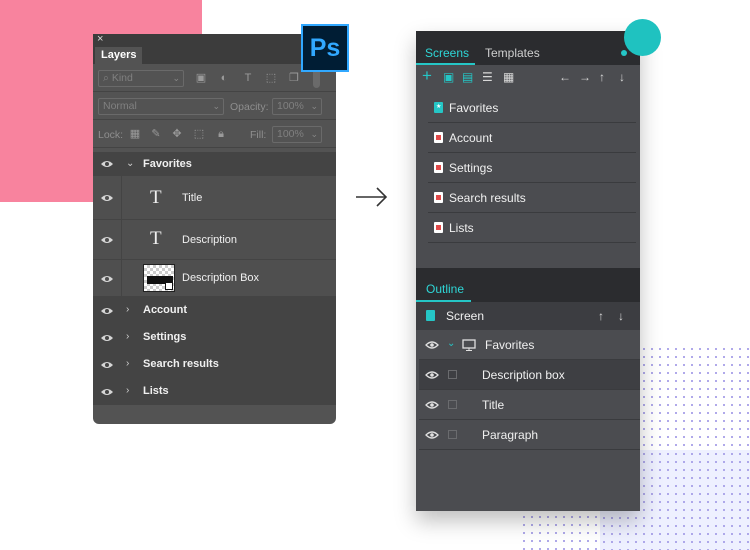  What do you see at coordinates (141, 78) in the screenshot?
I see `kind-filter-select: ⌕ Kind ⌄` at bounding box center [141, 78].